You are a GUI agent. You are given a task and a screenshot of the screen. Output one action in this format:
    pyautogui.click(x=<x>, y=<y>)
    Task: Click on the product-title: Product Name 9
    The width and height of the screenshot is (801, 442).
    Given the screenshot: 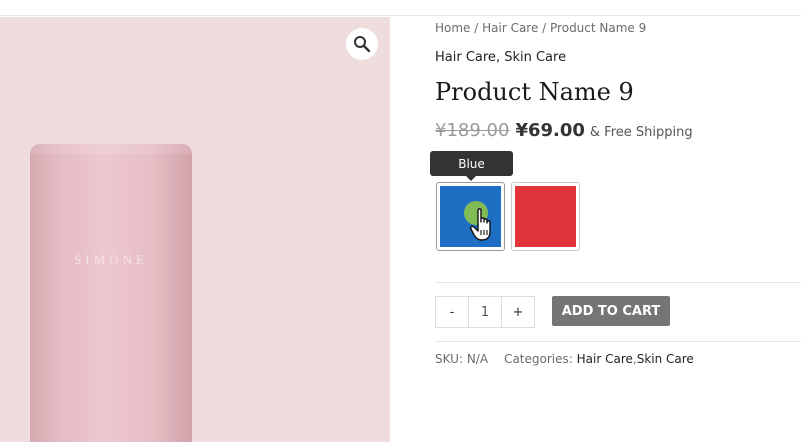 What is the action you would take?
    pyautogui.click(x=534, y=92)
    